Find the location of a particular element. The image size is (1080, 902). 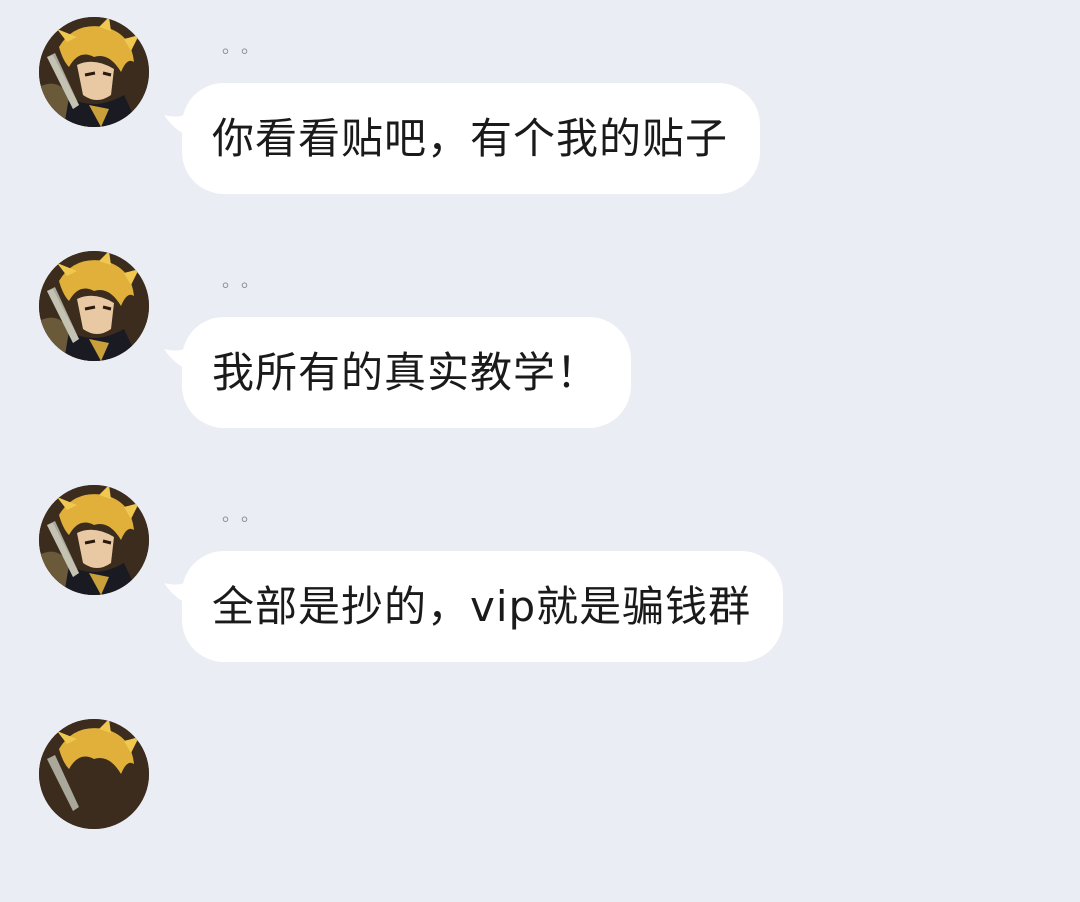

message-bubble-body: 你看看贴吧，有个我的贴子 is located at coordinates (471, 138).